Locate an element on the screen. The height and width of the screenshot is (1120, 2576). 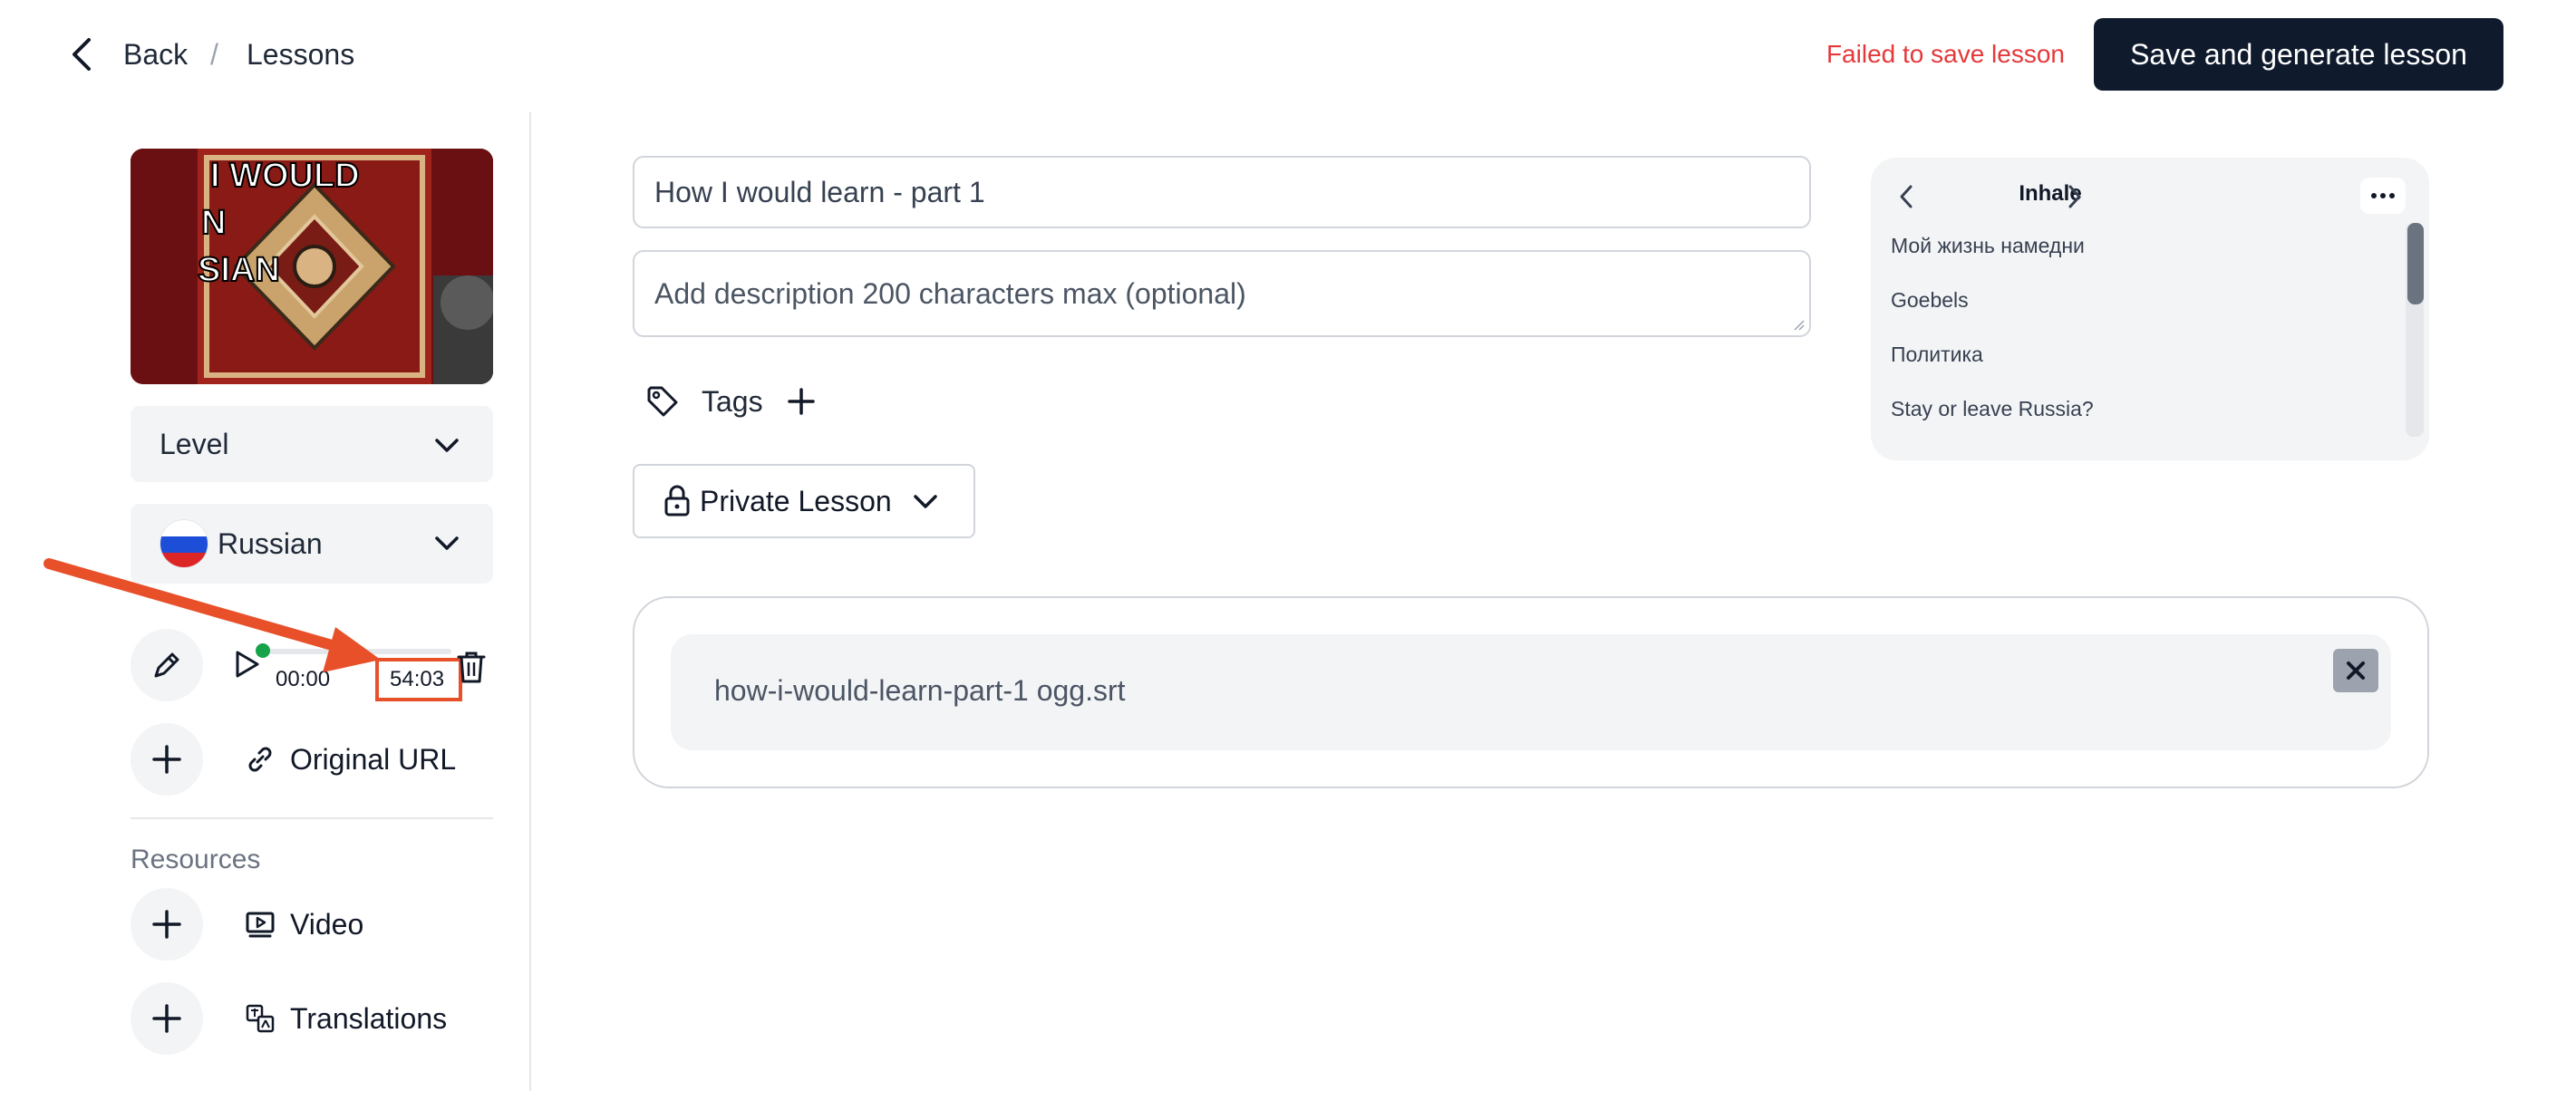
audio-progress-track is located at coordinates (358, 651).